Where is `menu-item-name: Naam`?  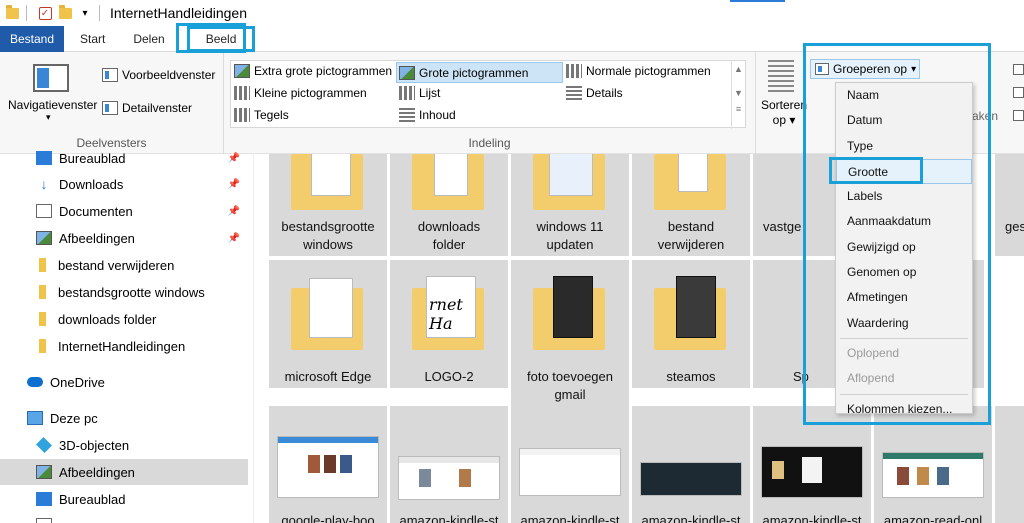 menu-item-name: Naam is located at coordinates (904, 95).